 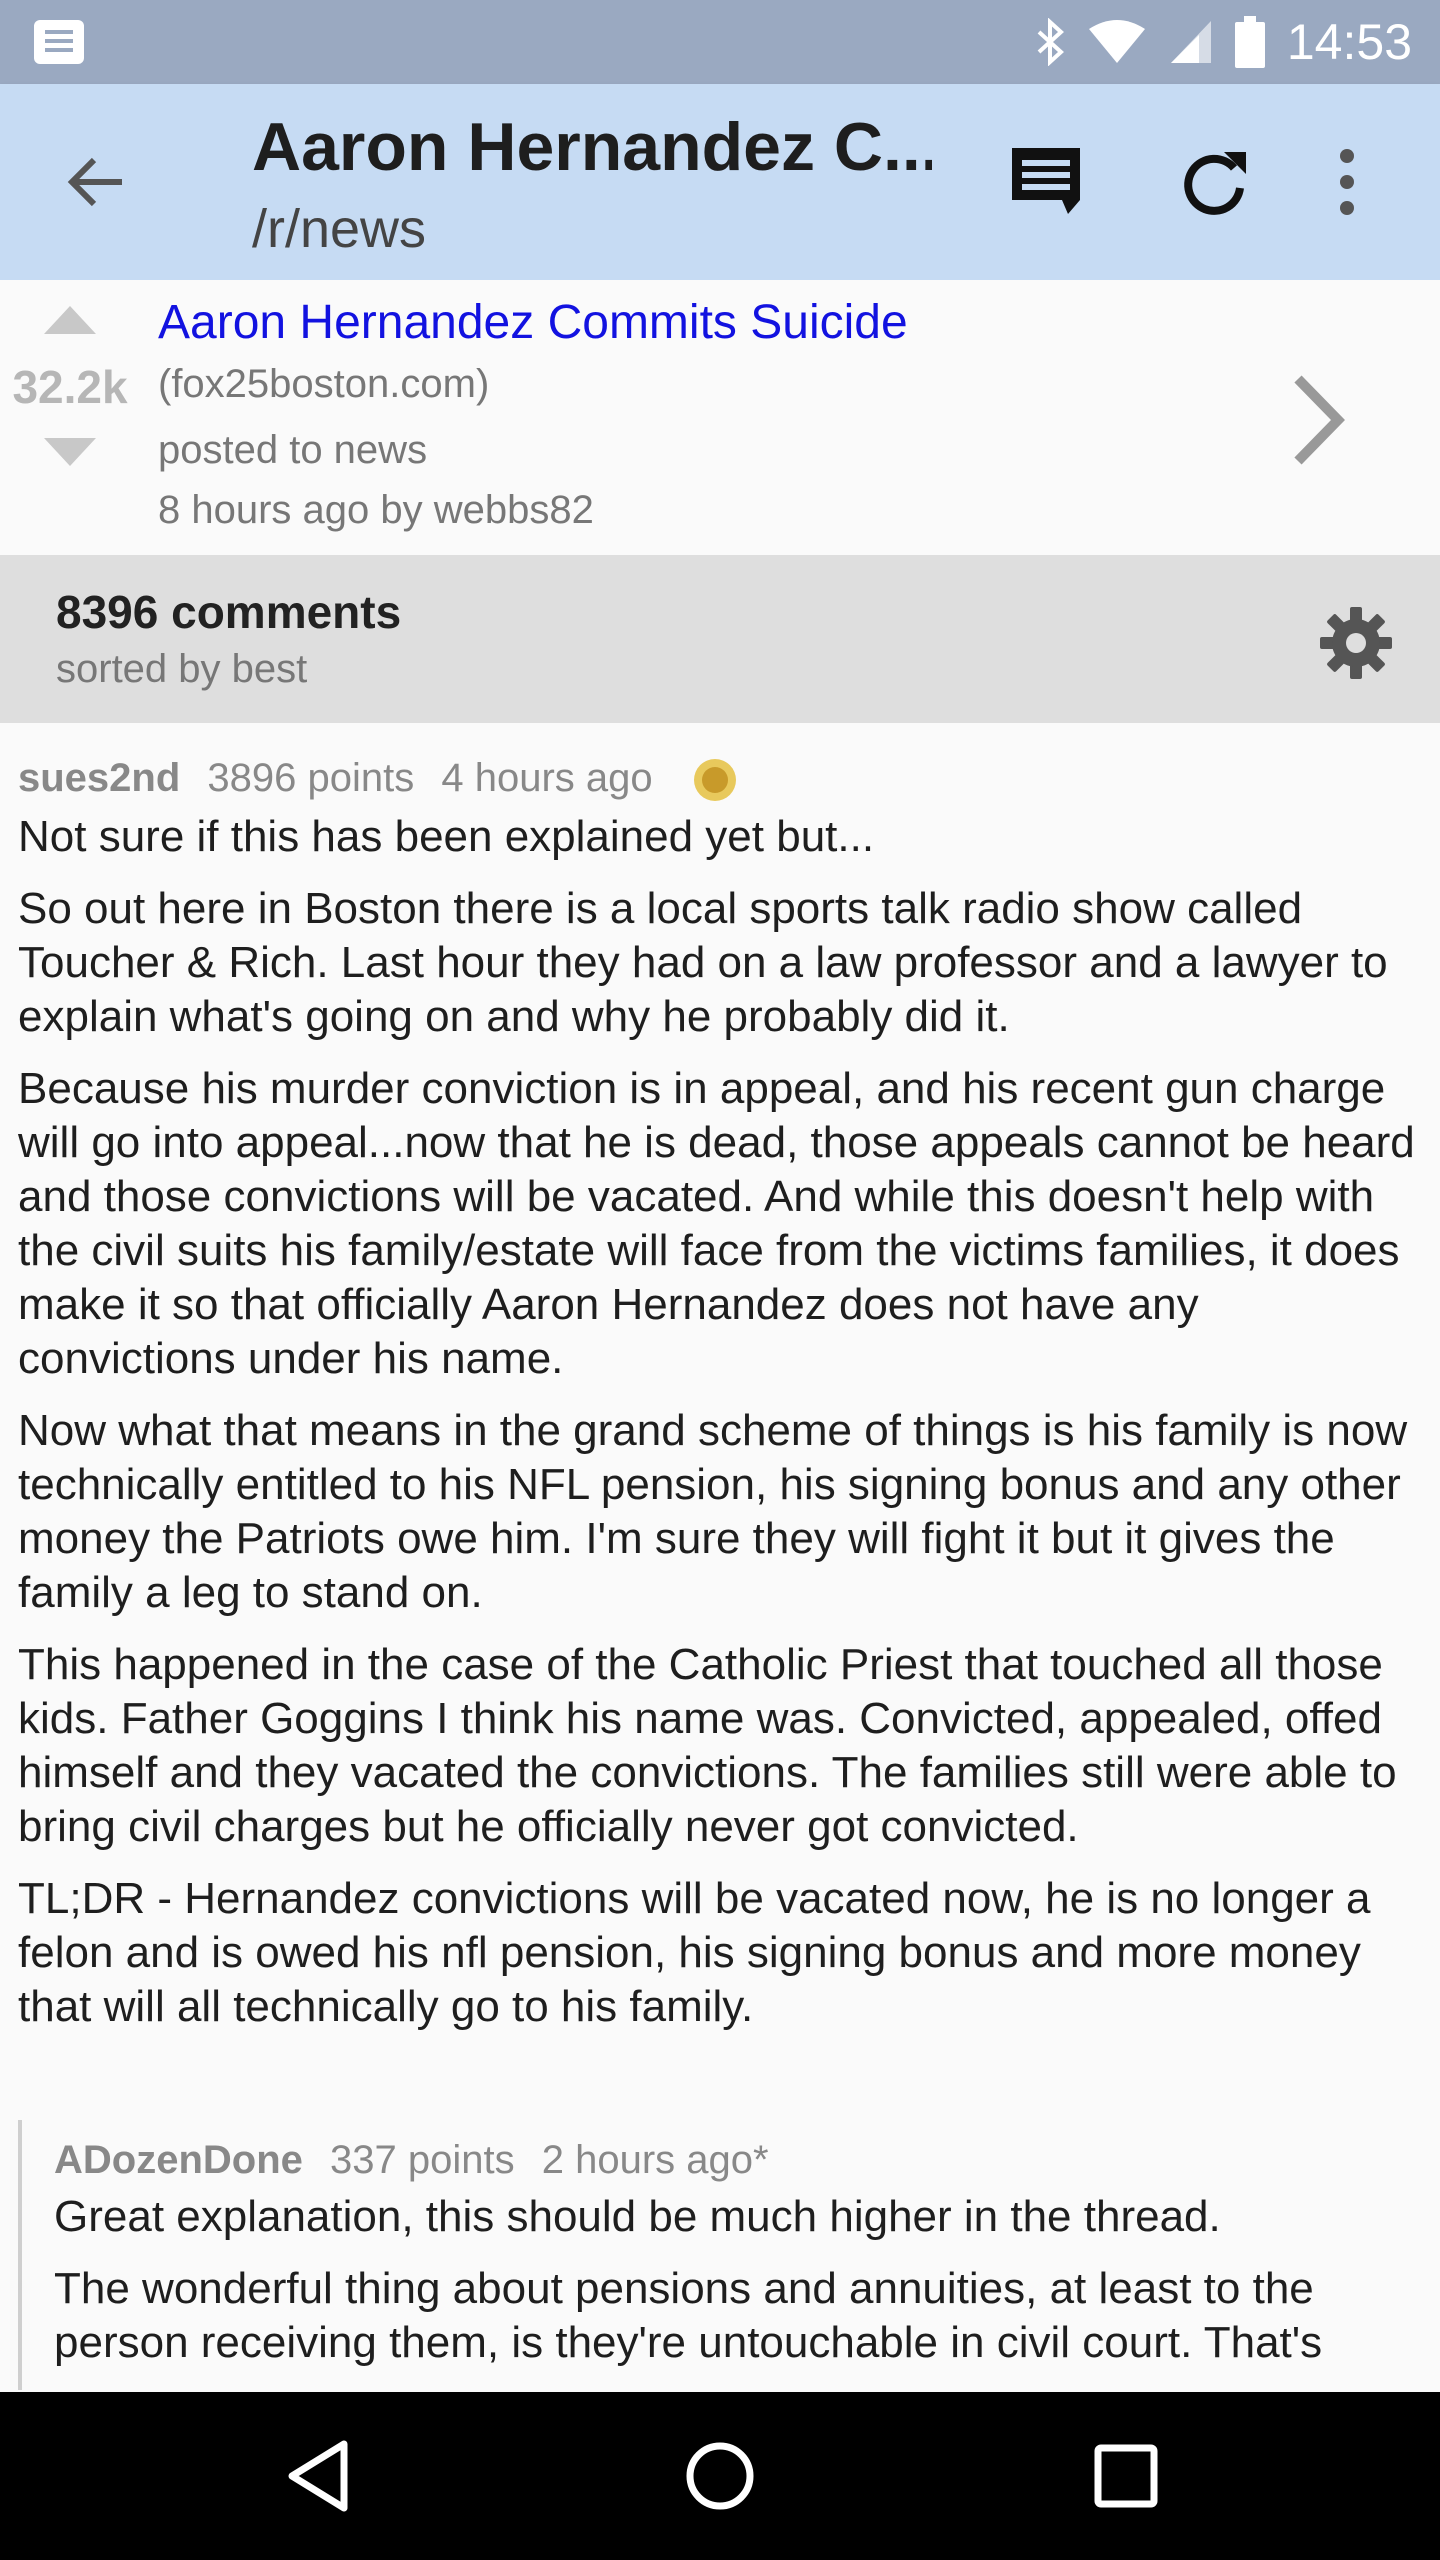 I want to click on comment-age: 4 hours ago, so click(x=547, y=778).